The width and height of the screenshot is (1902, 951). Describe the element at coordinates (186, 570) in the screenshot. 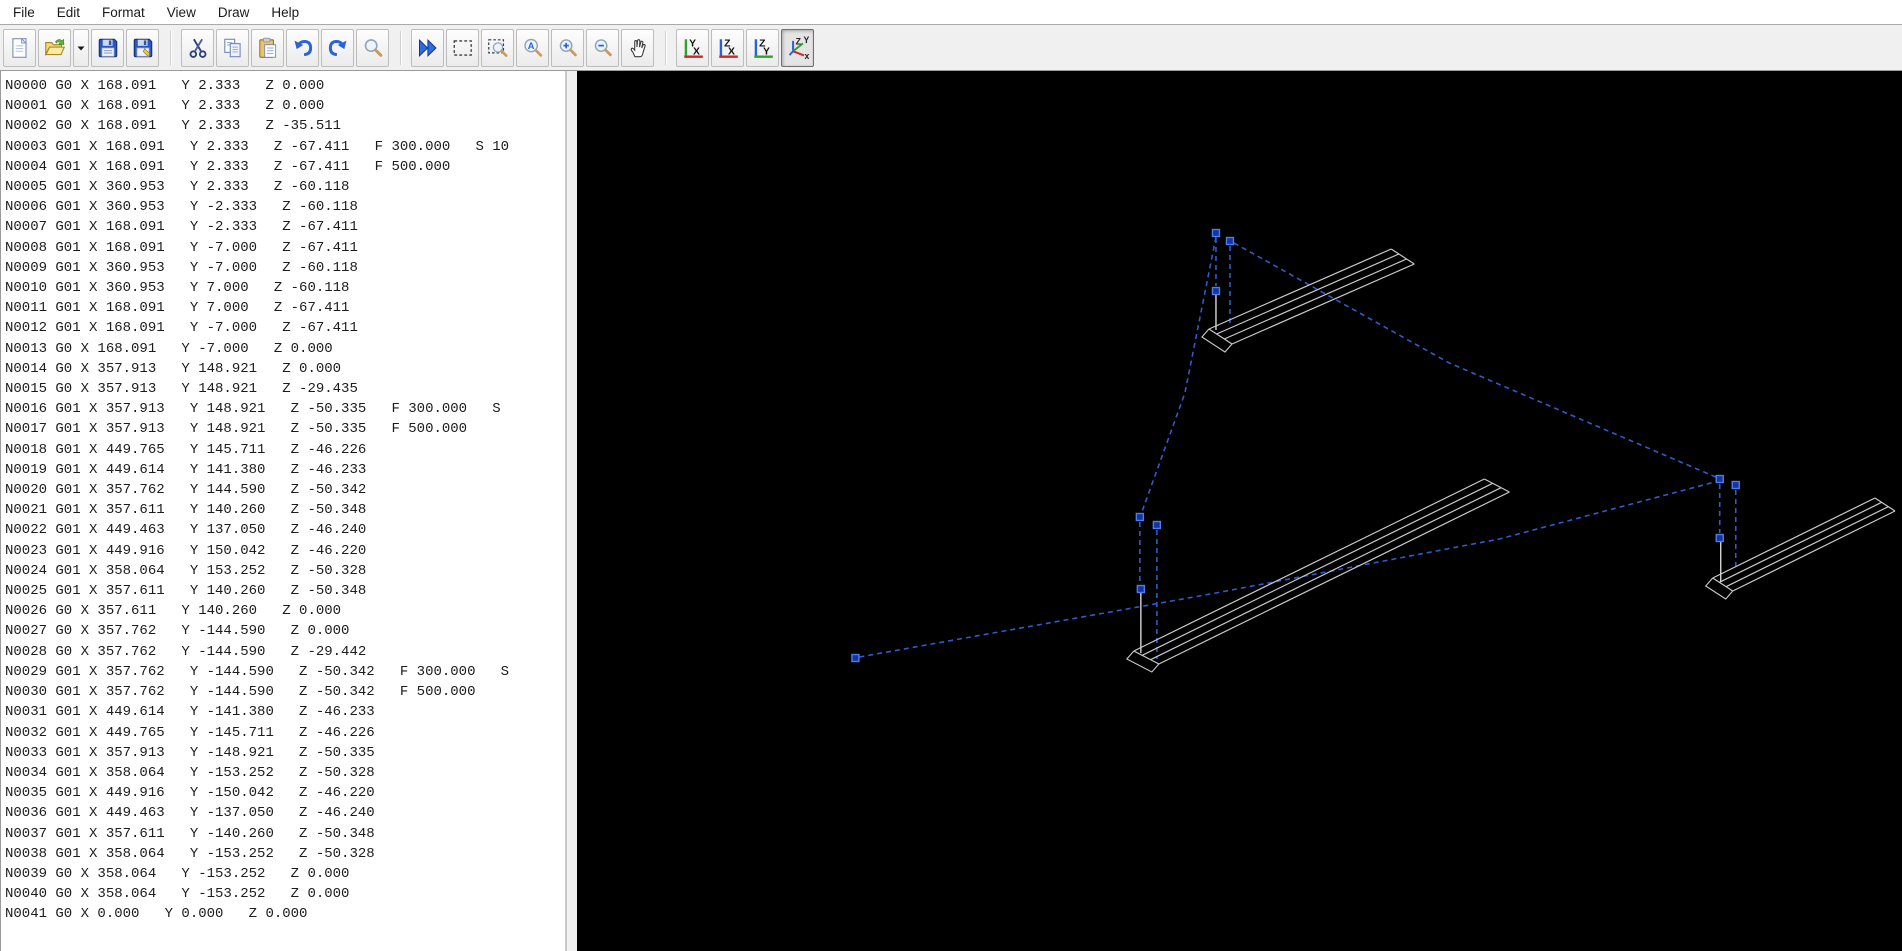

I see `gcode-line: N0024 G01 X 358.064 Y 153.252 Z -50.328` at that location.